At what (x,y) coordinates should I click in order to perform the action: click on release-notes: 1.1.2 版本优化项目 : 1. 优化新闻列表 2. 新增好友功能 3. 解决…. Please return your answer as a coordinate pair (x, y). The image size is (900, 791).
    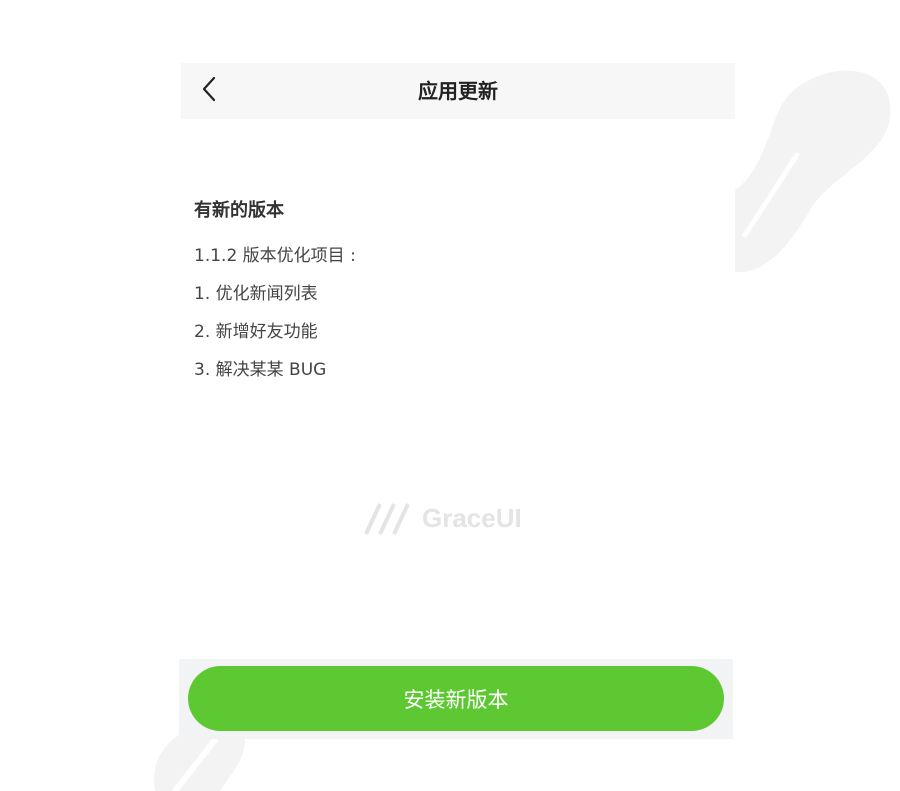
    Looking at the image, I should click on (275, 317).